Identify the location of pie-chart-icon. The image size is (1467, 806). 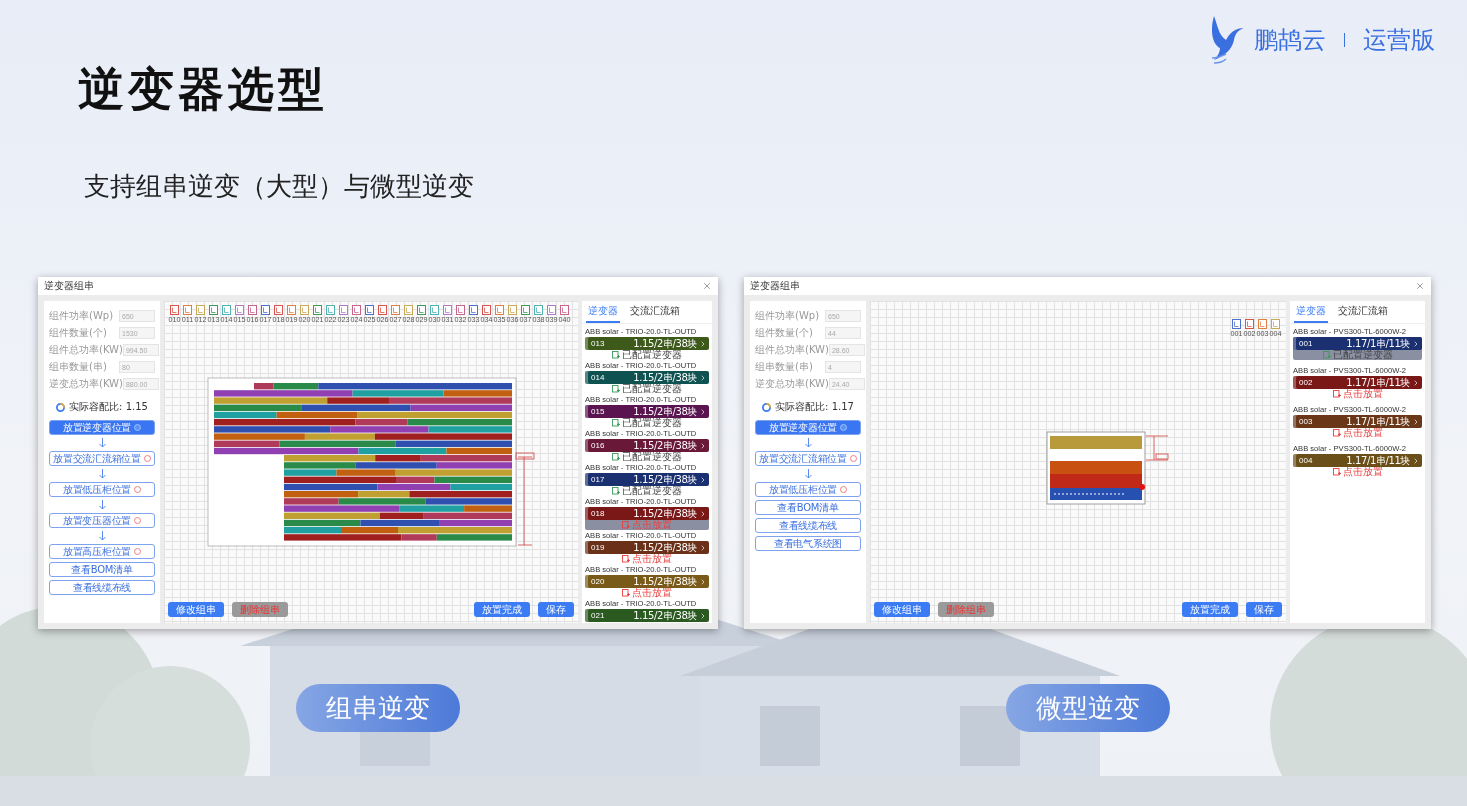
(767, 407).